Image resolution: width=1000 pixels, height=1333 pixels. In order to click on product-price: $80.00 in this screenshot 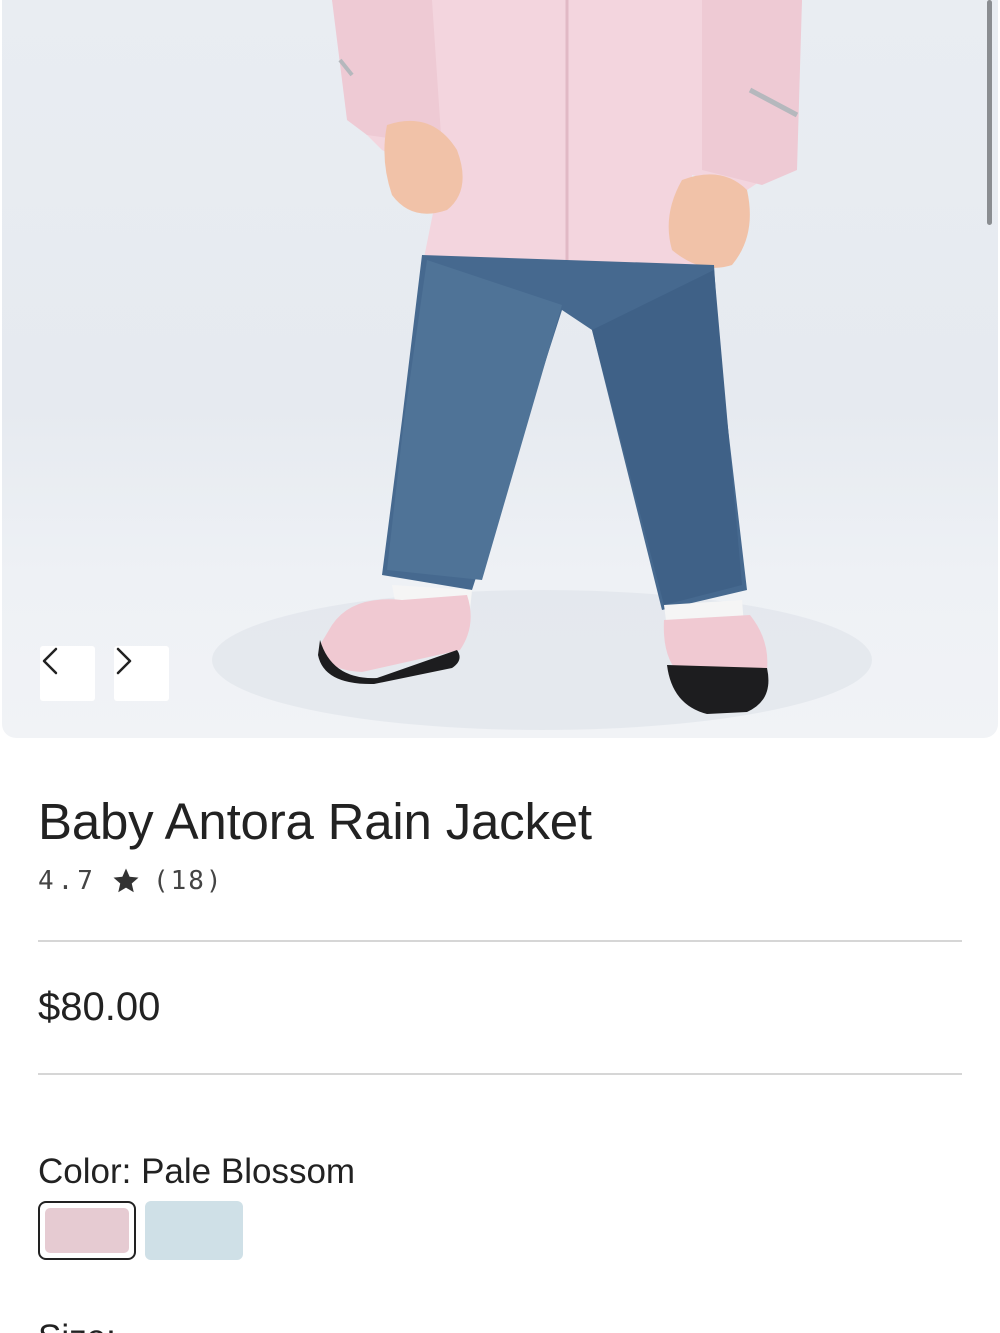, I will do `click(99, 1007)`.